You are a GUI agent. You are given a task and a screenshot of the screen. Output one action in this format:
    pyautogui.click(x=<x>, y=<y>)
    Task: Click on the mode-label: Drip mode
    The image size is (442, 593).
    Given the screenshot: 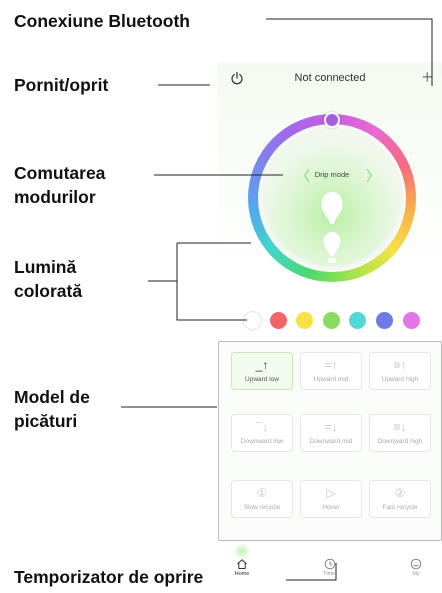 What is the action you would take?
    pyautogui.click(x=332, y=174)
    